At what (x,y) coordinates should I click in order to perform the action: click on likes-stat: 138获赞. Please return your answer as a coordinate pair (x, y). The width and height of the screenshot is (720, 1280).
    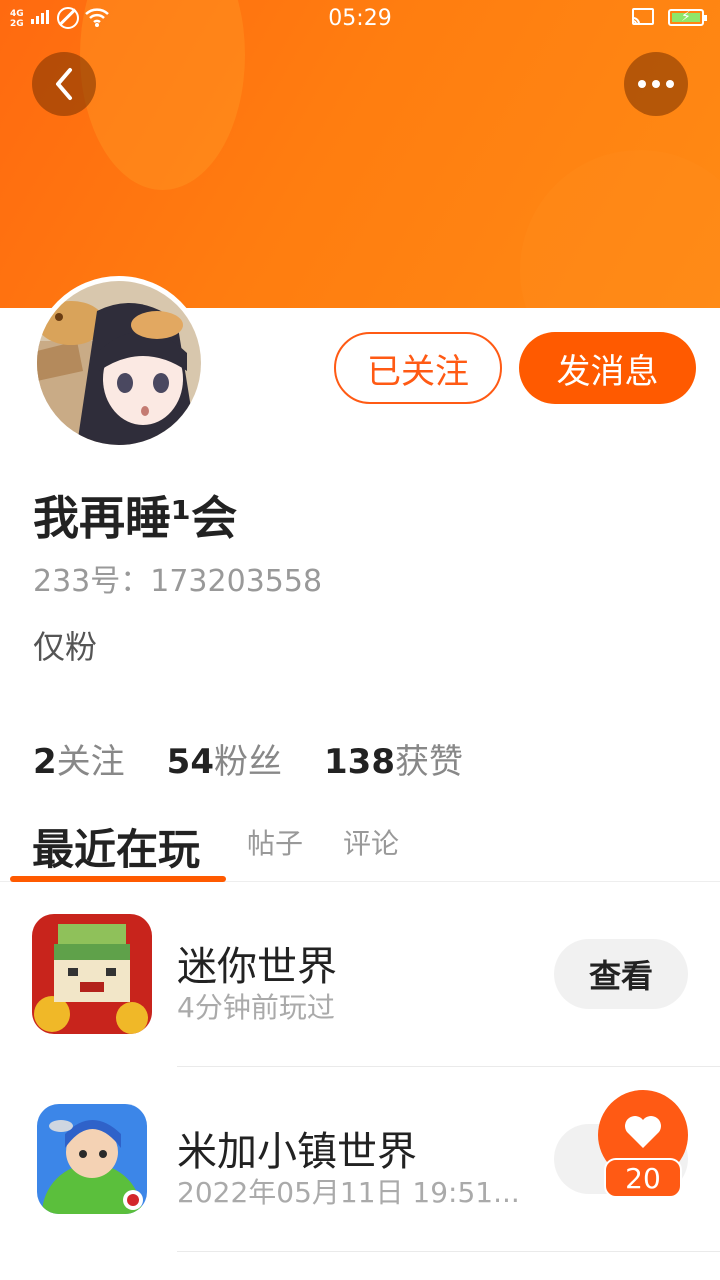
    Looking at the image, I should click on (393, 758).